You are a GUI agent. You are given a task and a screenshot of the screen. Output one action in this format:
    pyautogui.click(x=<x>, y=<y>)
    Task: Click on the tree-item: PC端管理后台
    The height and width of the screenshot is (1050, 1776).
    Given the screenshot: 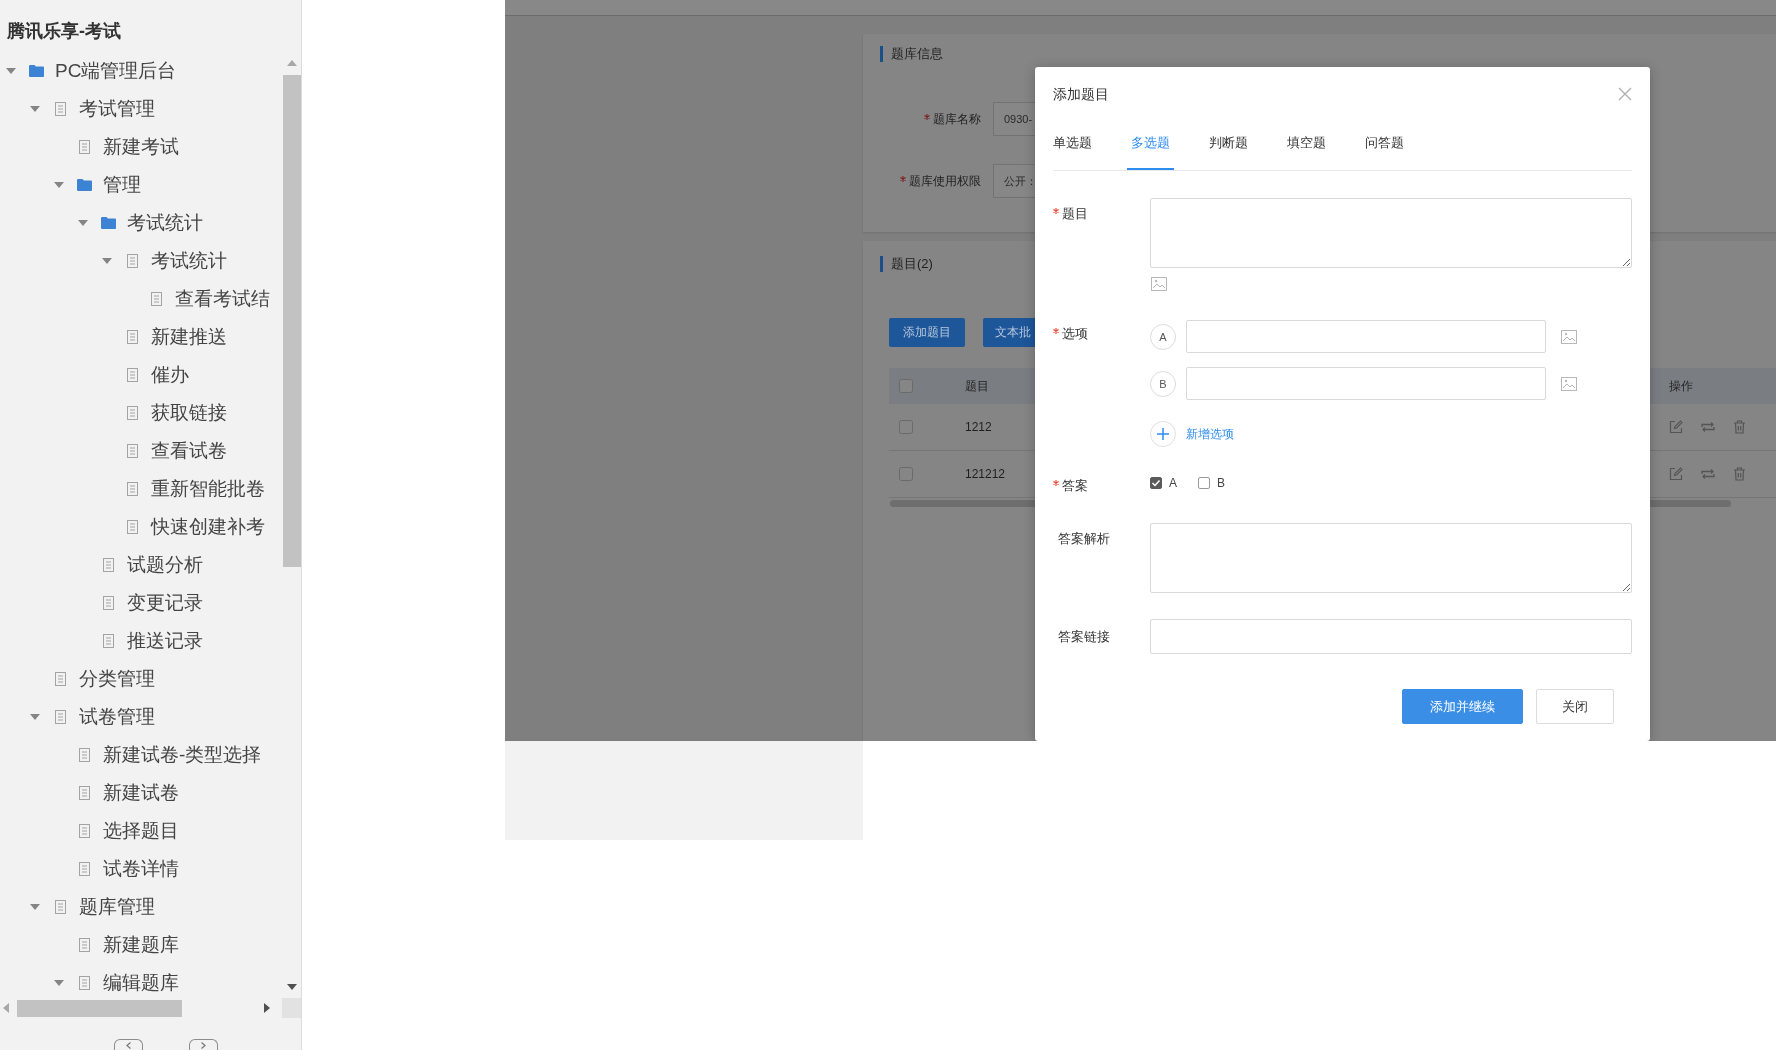 What is the action you would take?
    pyautogui.click(x=116, y=71)
    